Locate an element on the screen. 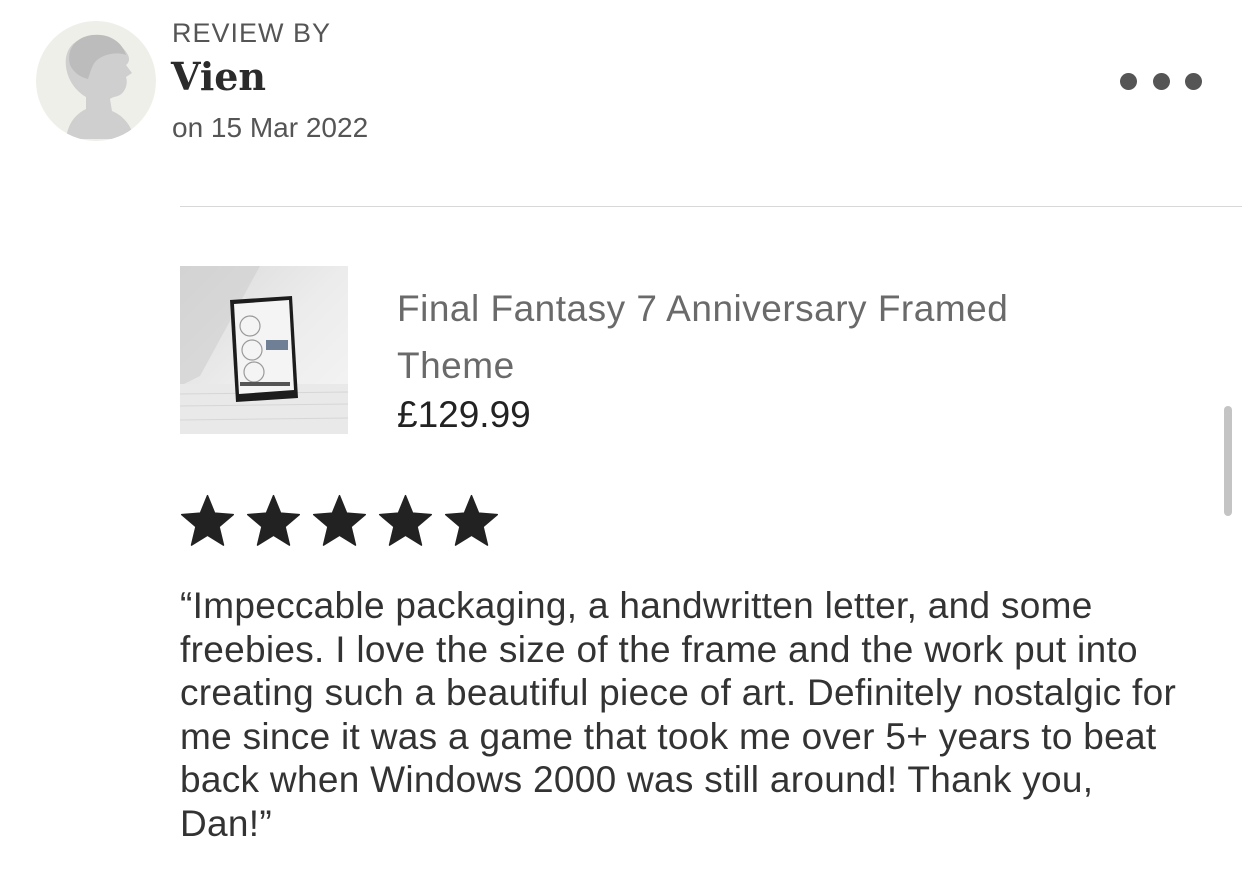  scrollbar-thumb is located at coordinates (1228, 461).